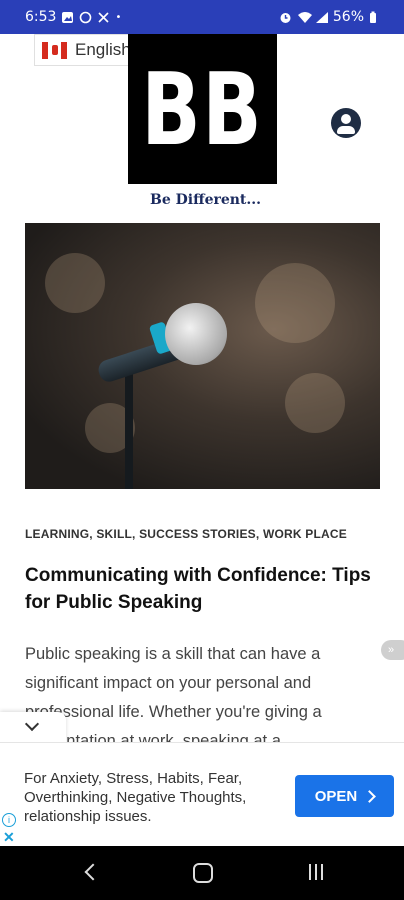 The width and height of the screenshot is (404, 900). Describe the element at coordinates (54, 50) in the screenshot. I see `canada-flag-icon` at that location.